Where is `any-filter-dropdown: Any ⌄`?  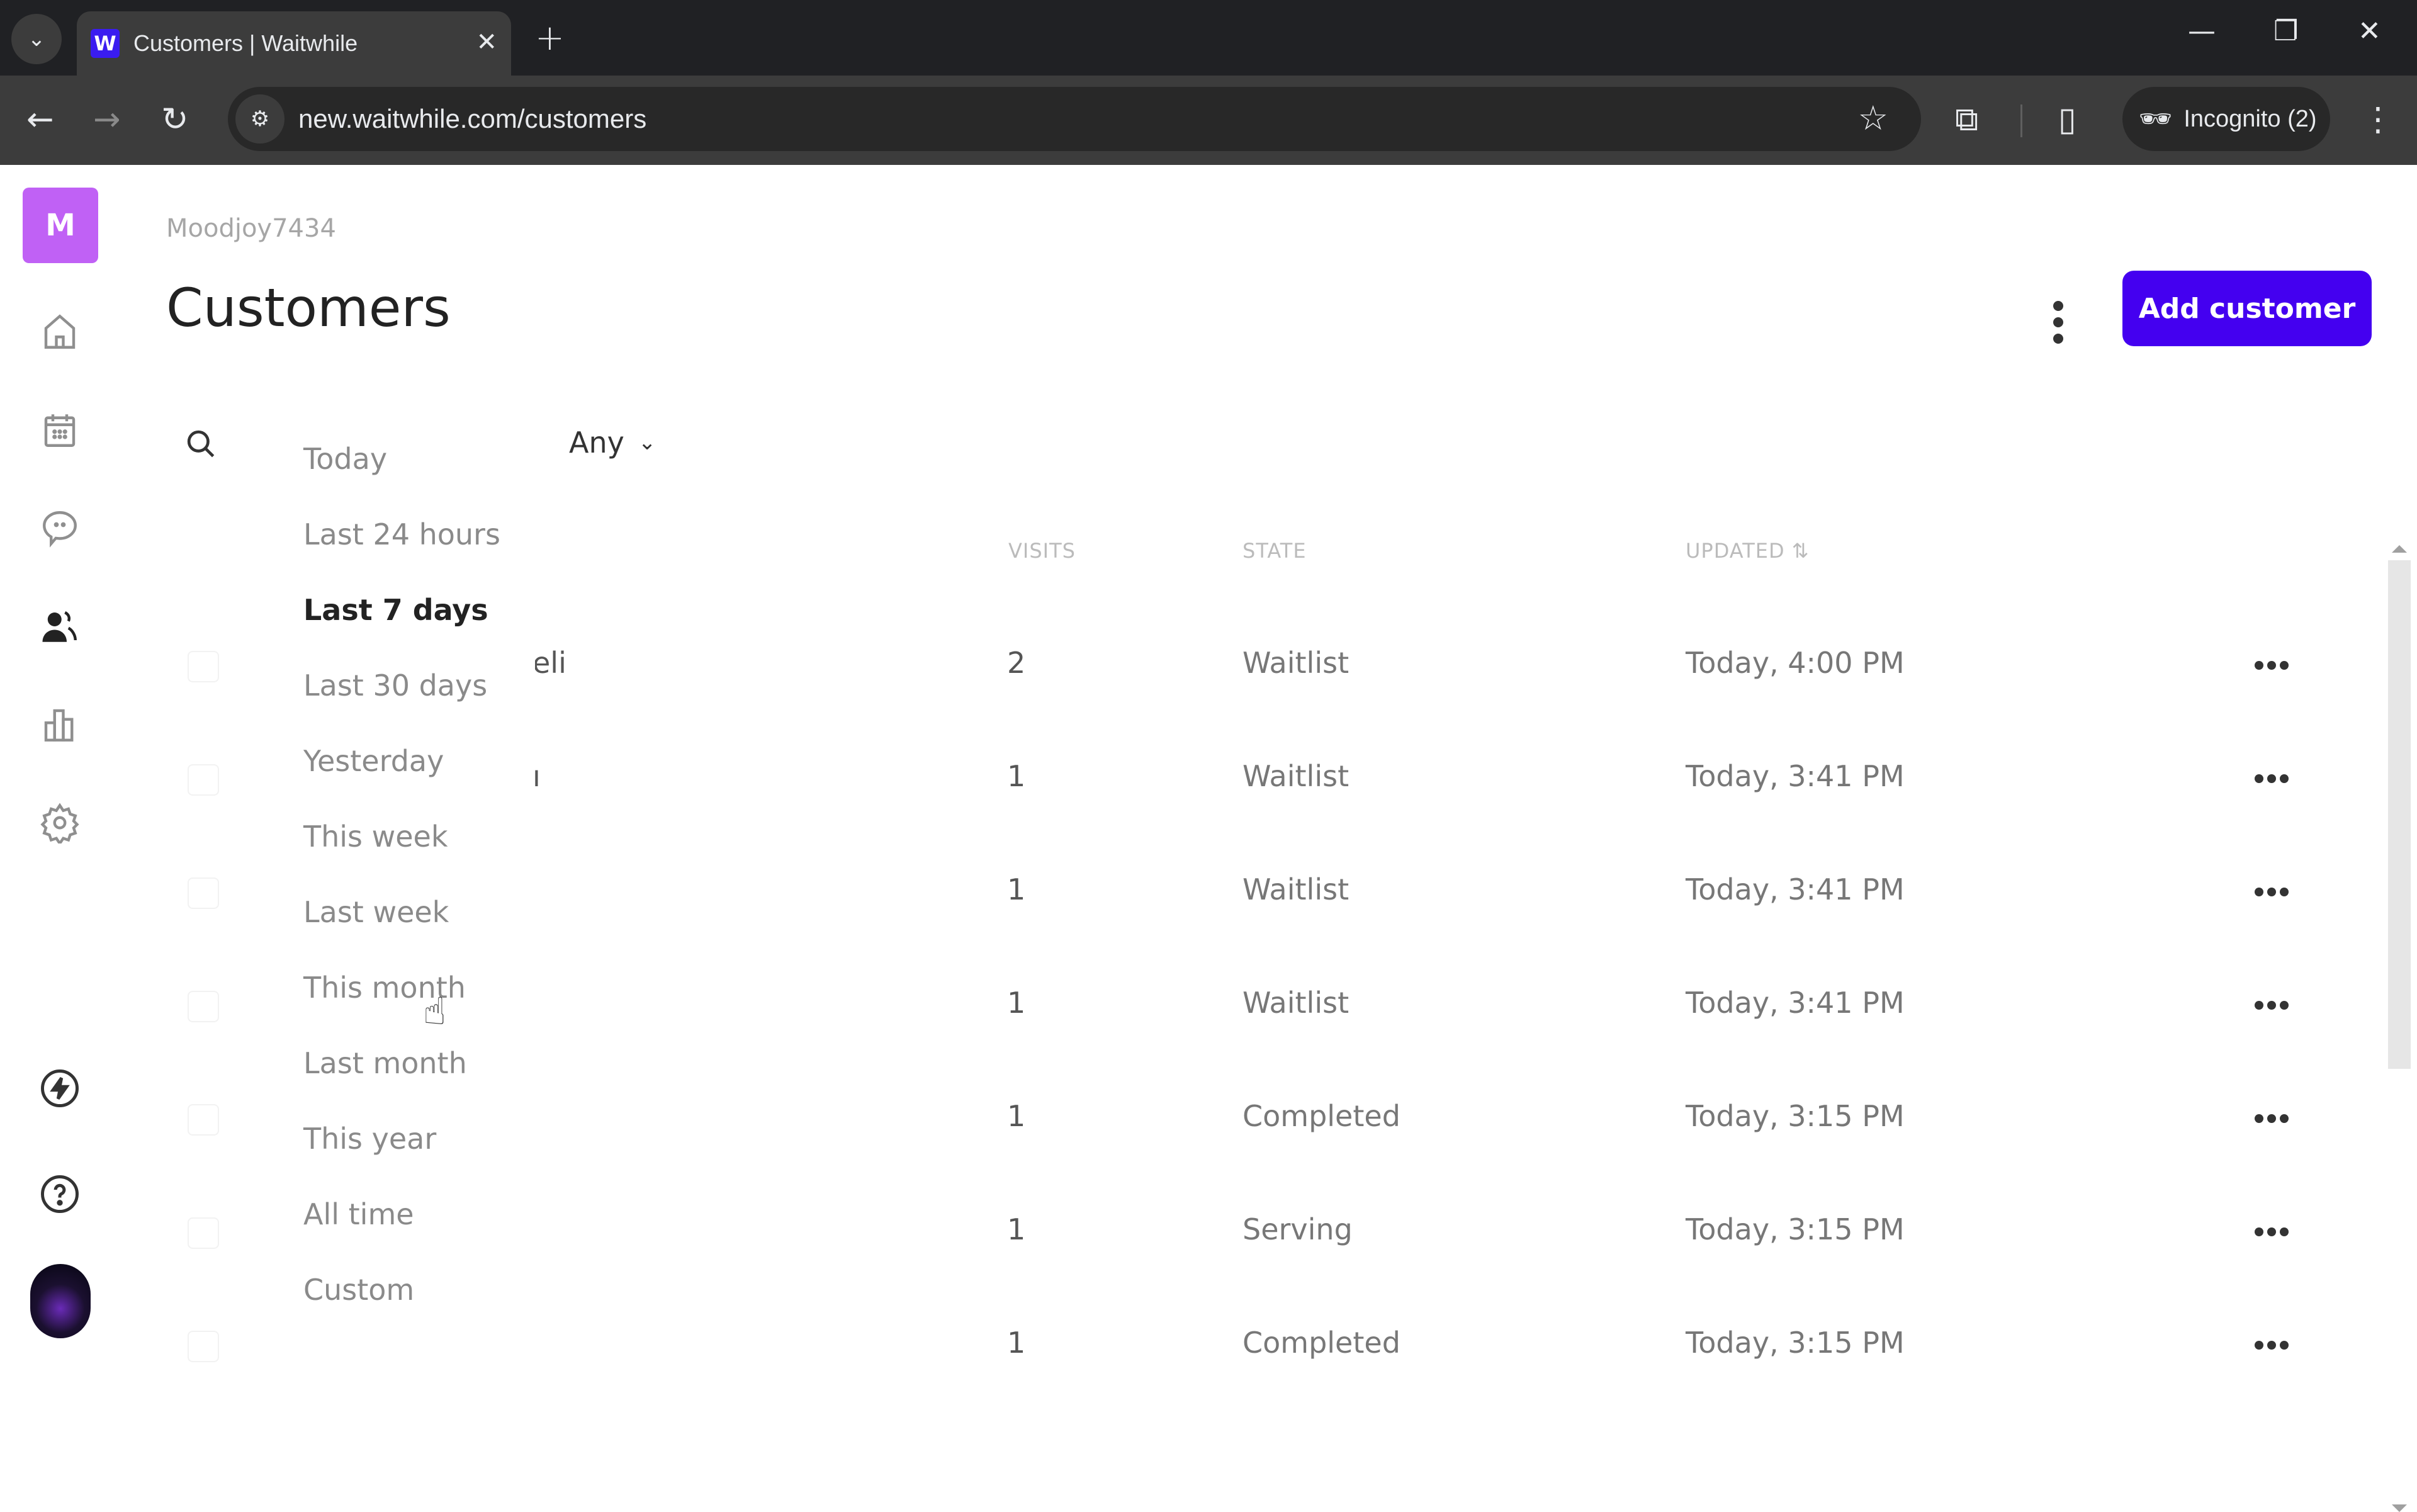 any-filter-dropdown: Any ⌄ is located at coordinates (612, 443).